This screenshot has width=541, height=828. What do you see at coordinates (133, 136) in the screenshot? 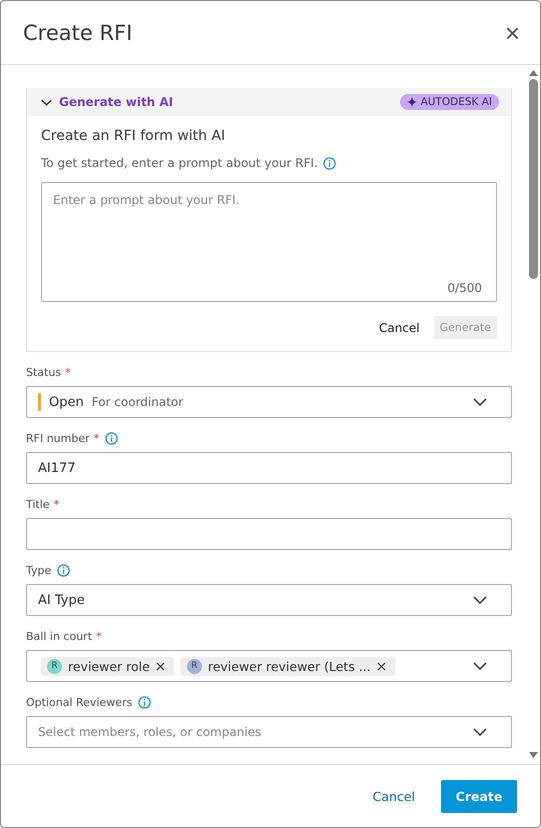
I see `ai-heading: Create an RFI form with AI` at bounding box center [133, 136].